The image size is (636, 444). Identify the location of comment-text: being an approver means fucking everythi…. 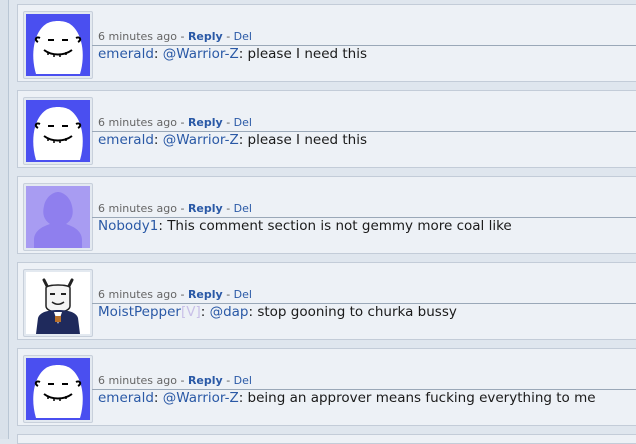
(421, 398).